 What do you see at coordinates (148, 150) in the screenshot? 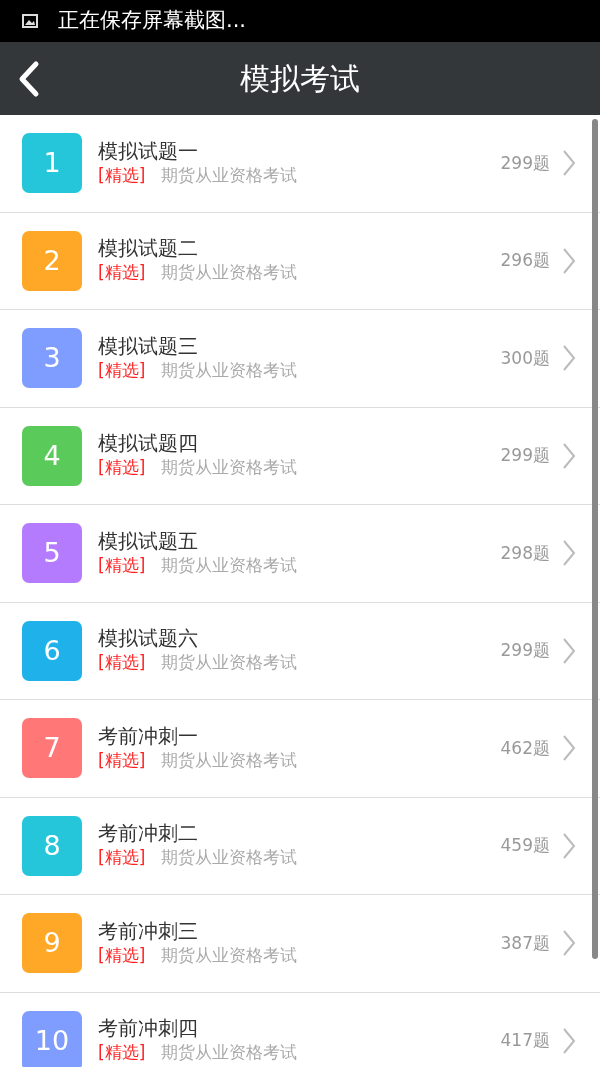
I see `exam-title: 模拟试题一` at bounding box center [148, 150].